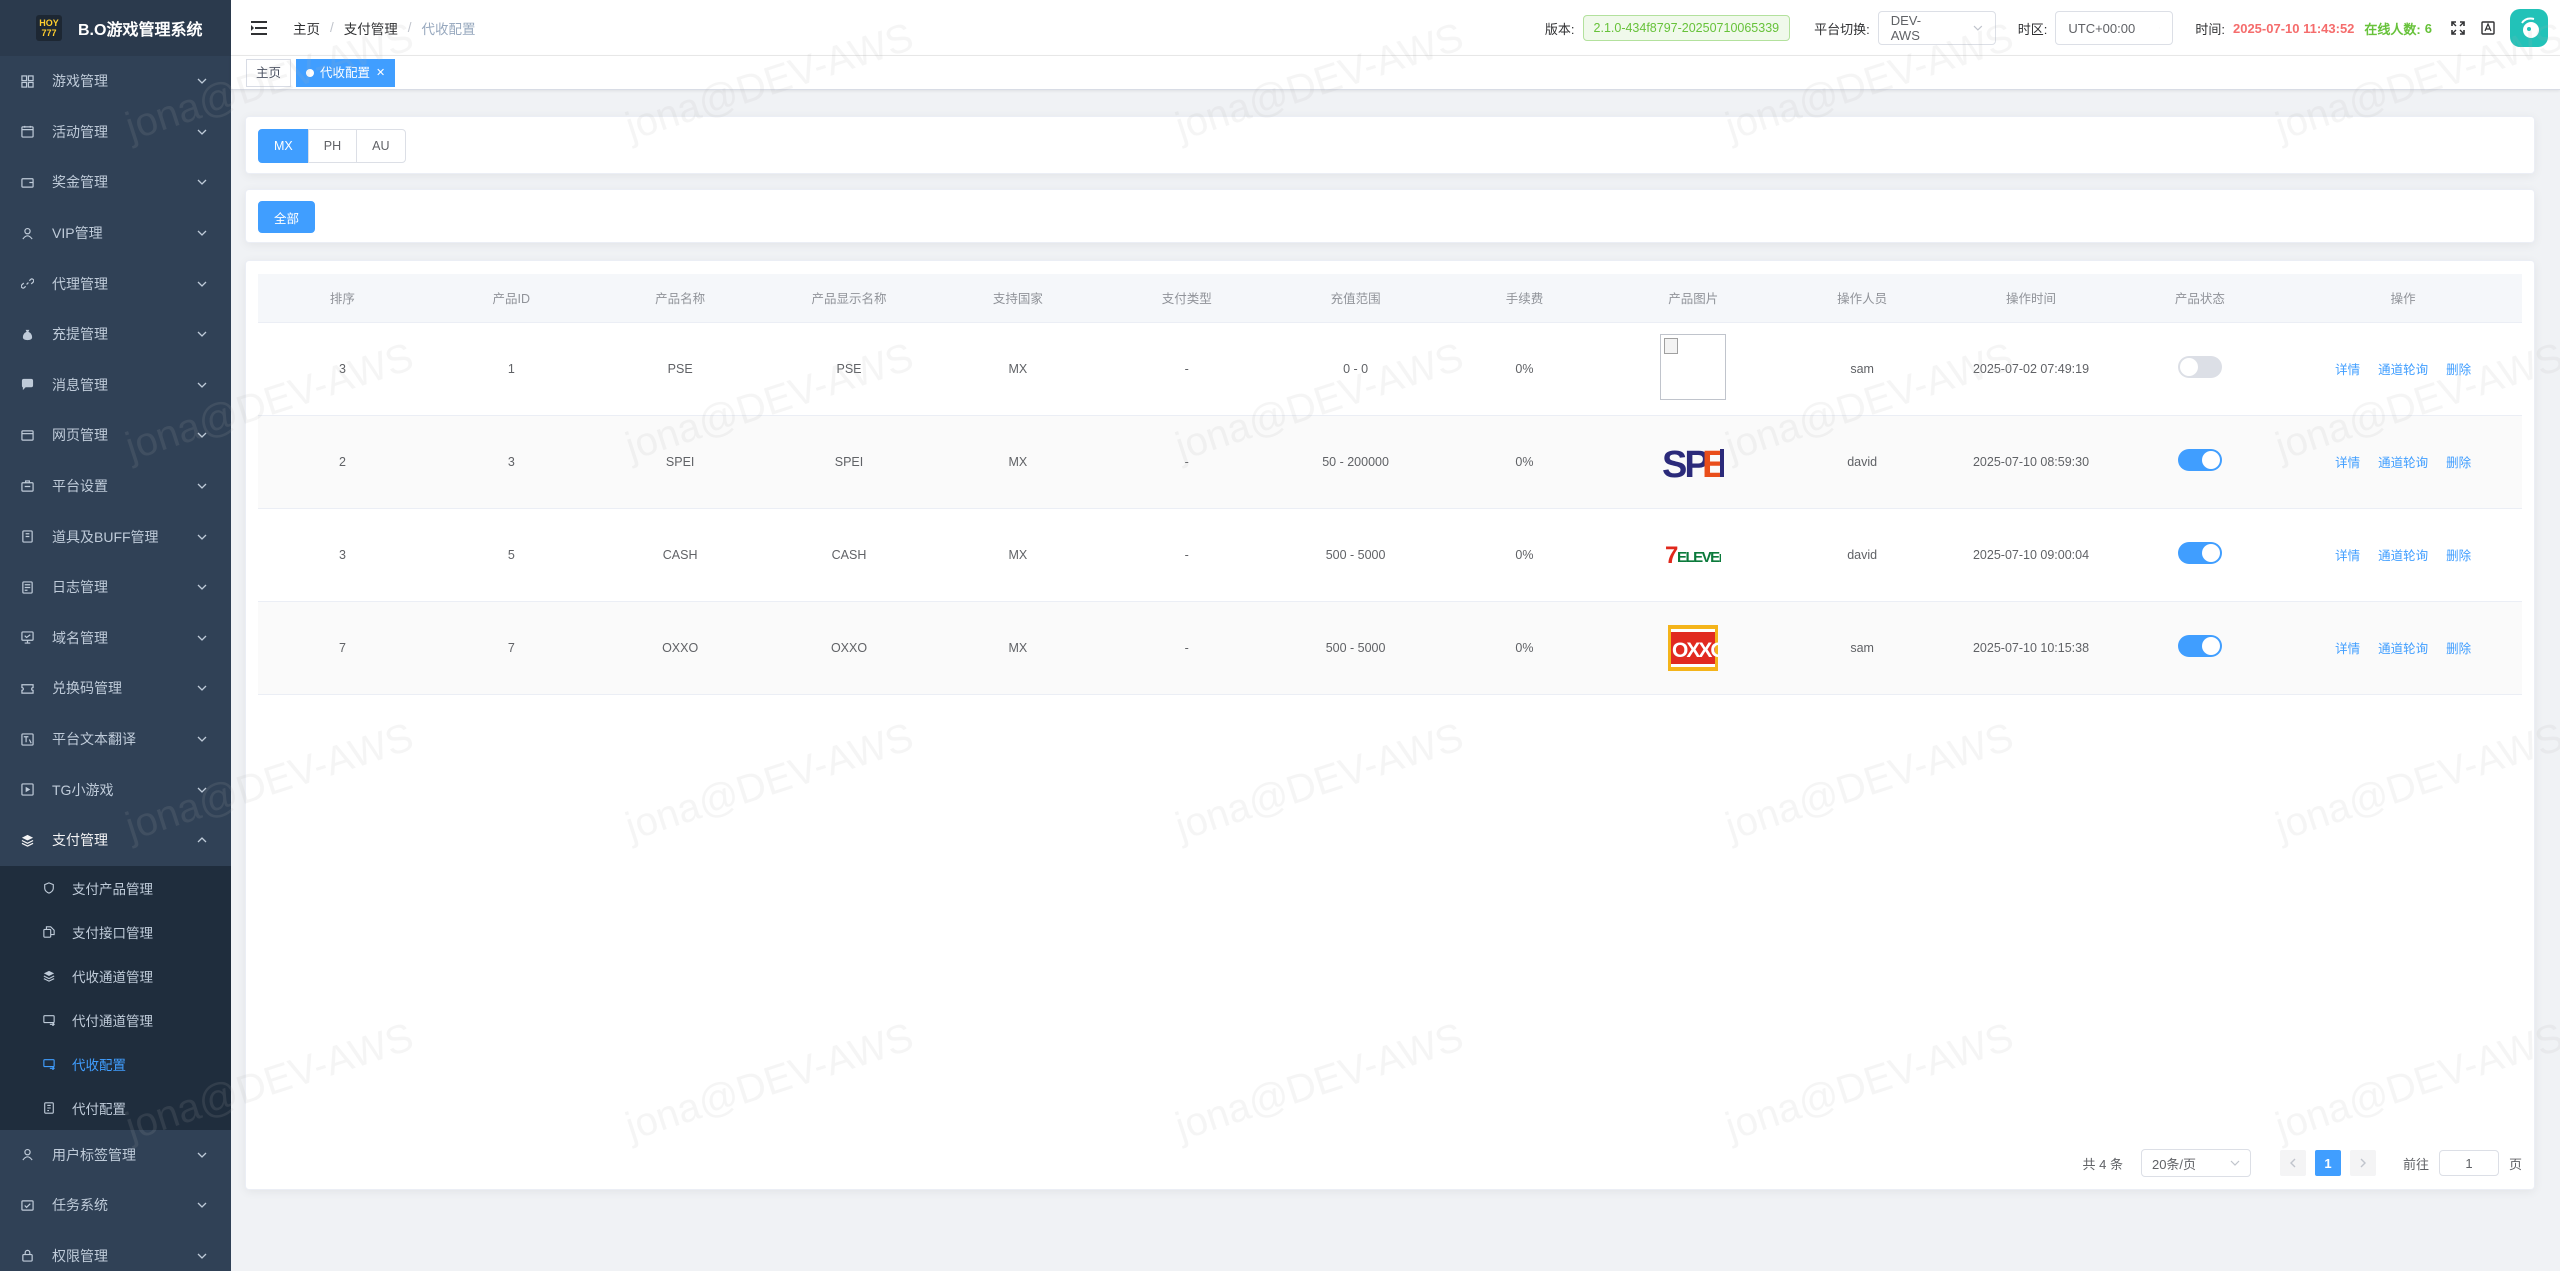 The height and width of the screenshot is (1271, 2560). What do you see at coordinates (2458, 28) in the screenshot?
I see `fullscreen-icon` at bounding box center [2458, 28].